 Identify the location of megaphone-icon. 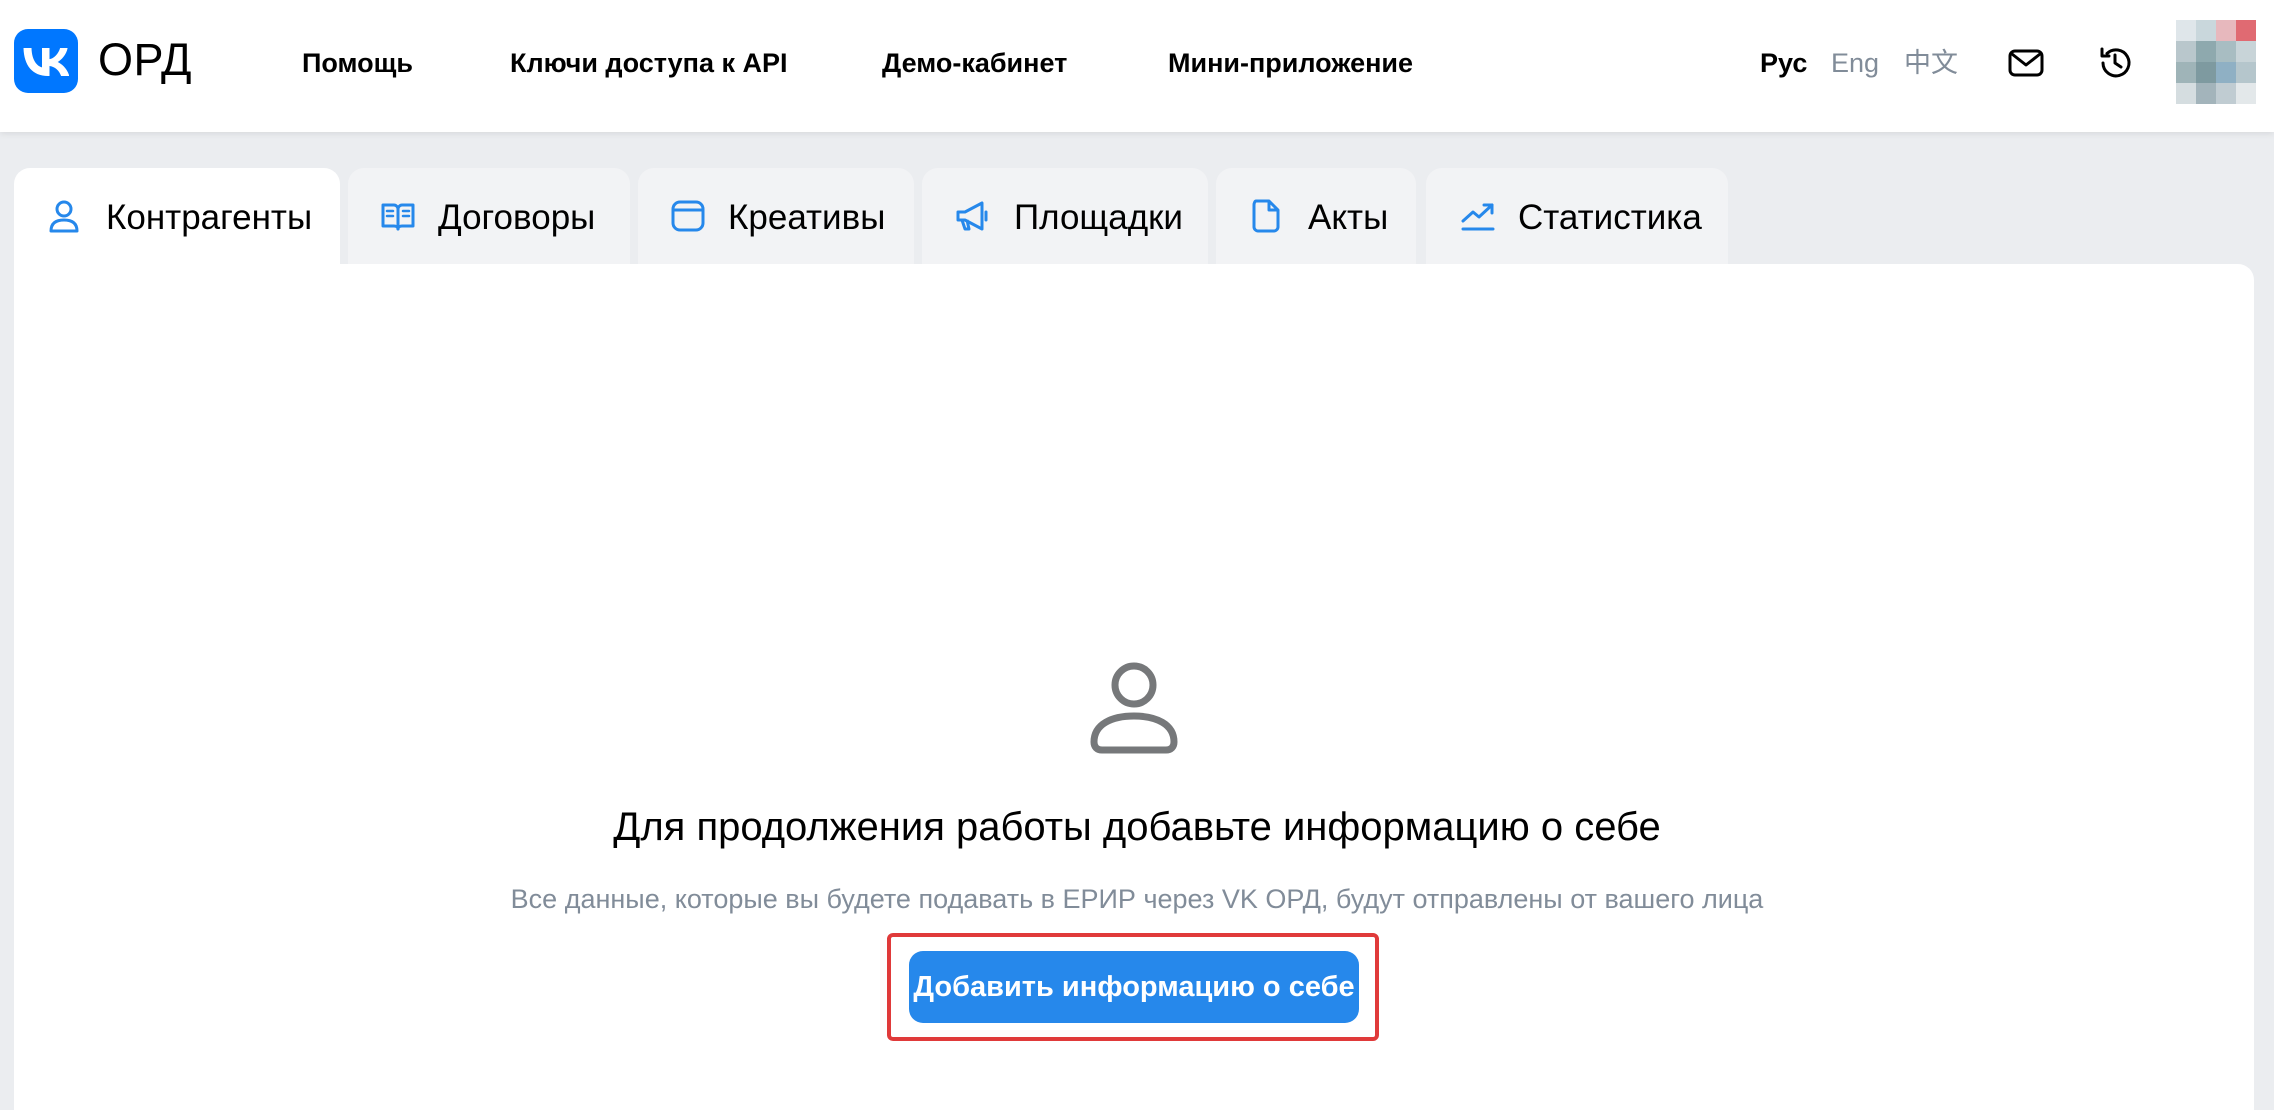
(972, 216).